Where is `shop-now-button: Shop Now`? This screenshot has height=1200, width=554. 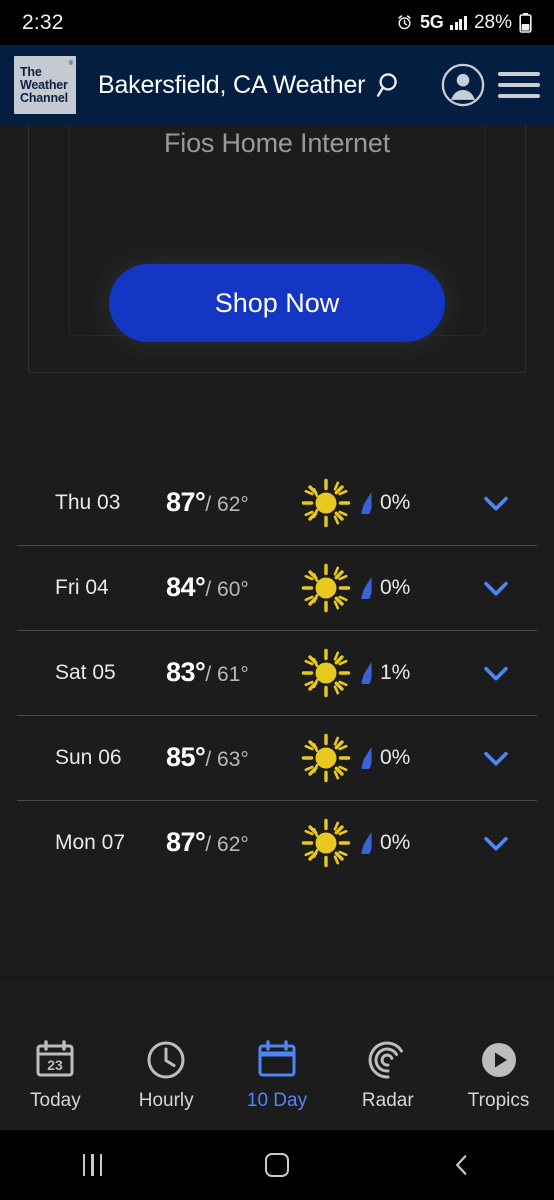
shop-now-button: Shop Now is located at coordinates (277, 303).